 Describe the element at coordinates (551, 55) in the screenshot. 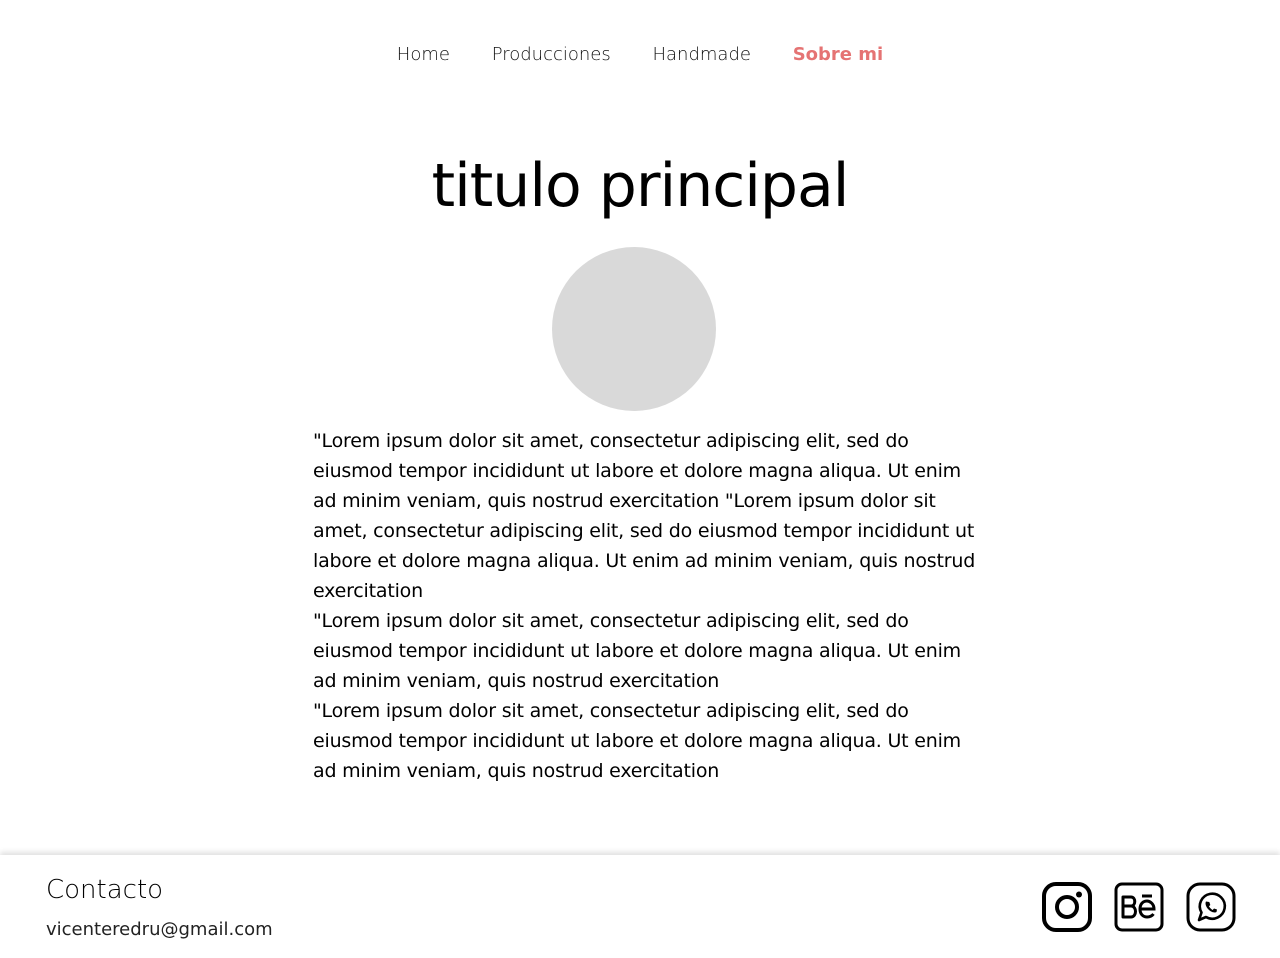

I see `nav-producciones-link: Producciones` at that location.